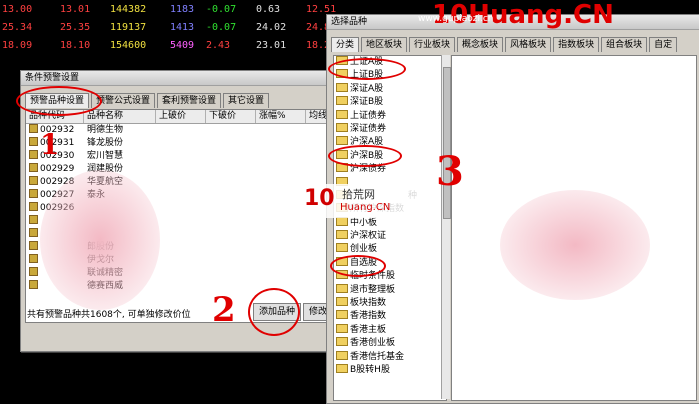 The width and height of the screenshot is (699, 404). I want to click on ticker-cell: 0.63, so click(268, 9).